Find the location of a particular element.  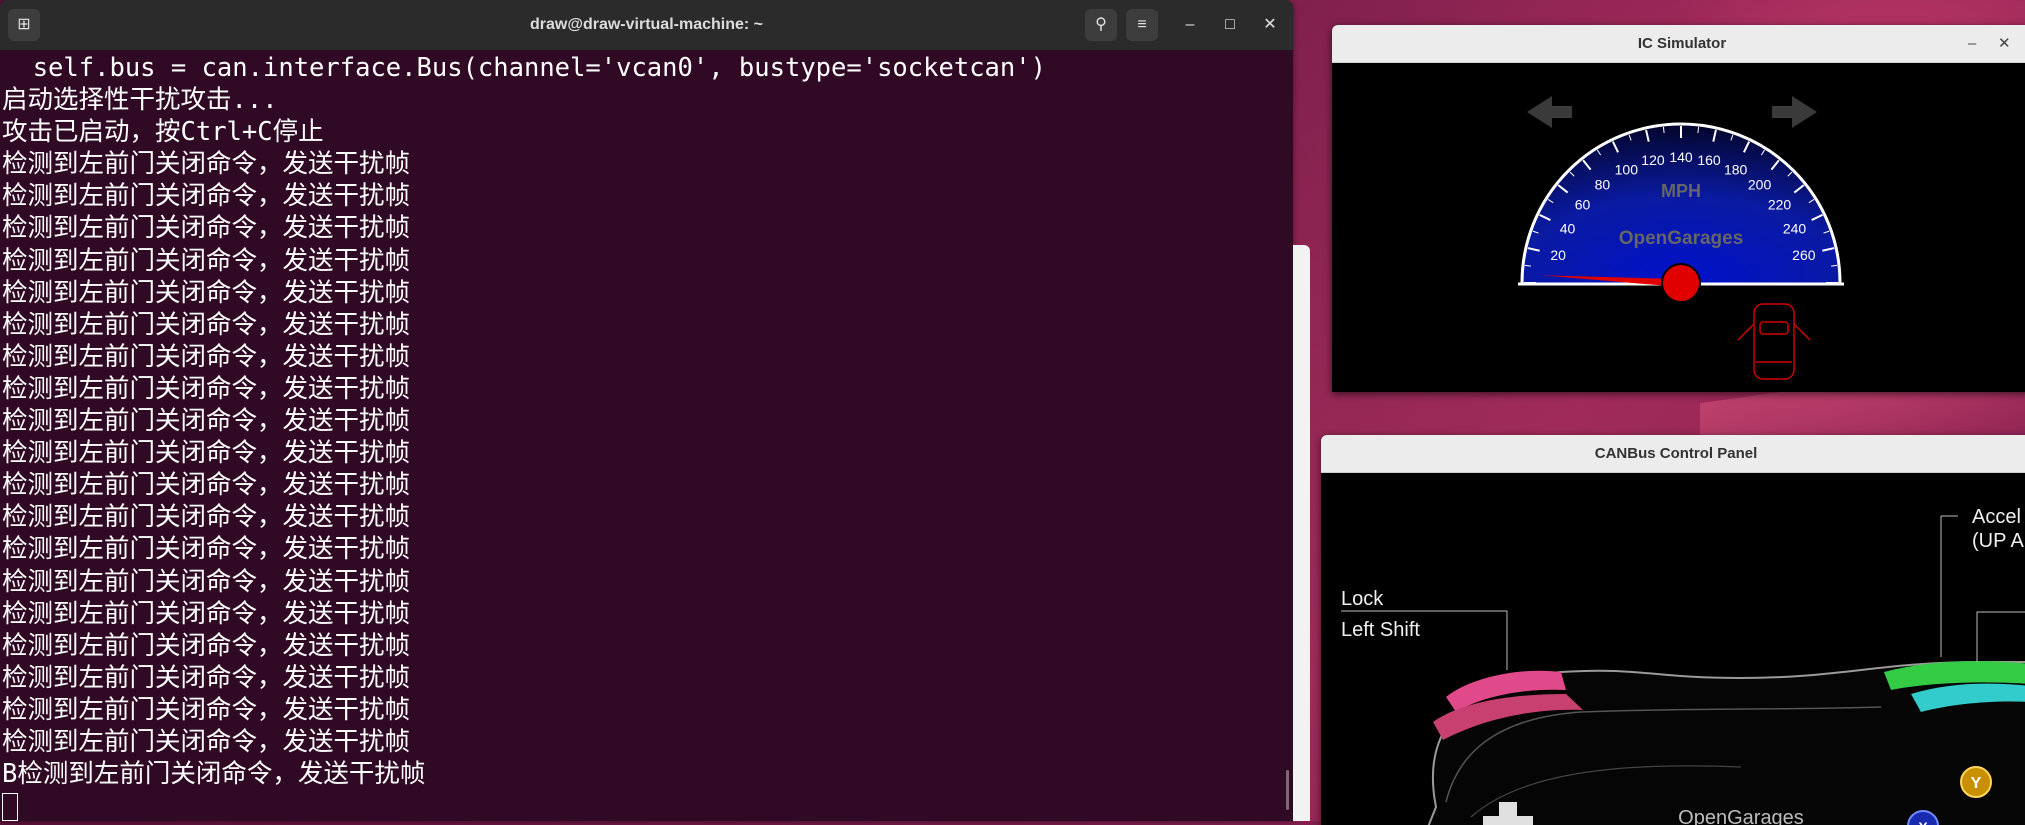

controller-brand: OpenGarages is located at coordinates (1741, 816).